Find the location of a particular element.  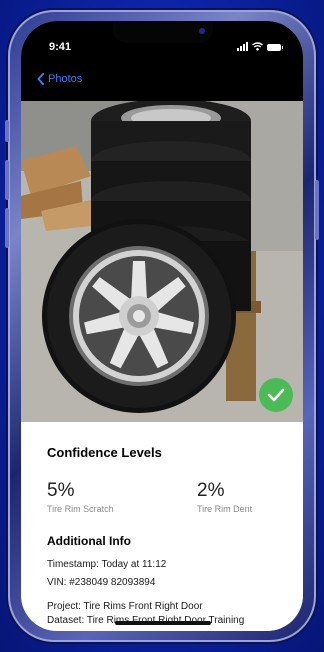

checkmark-icon is located at coordinates (276, 395).